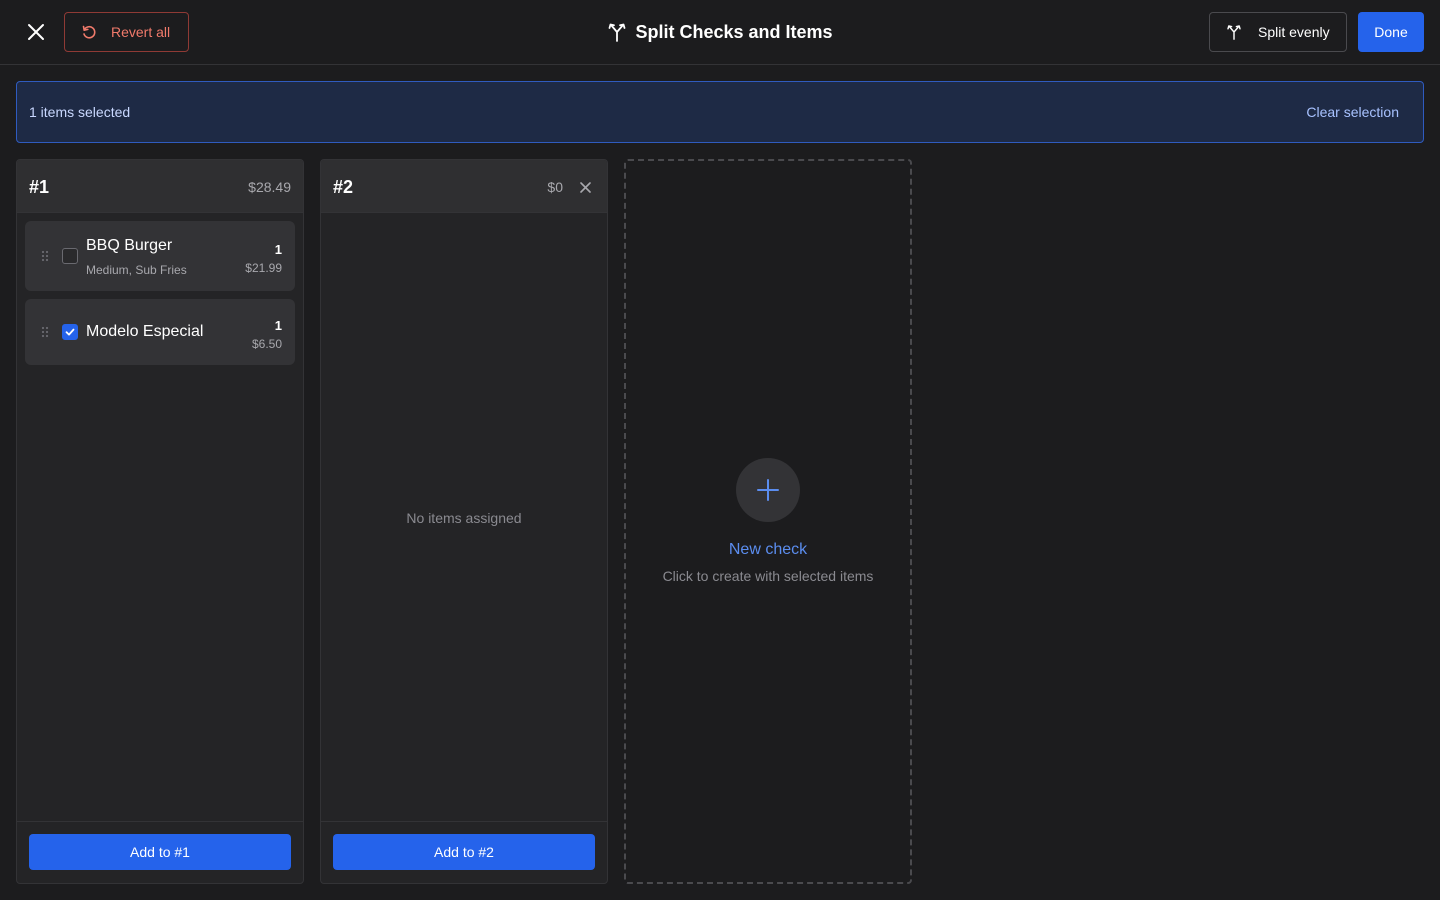 The width and height of the screenshot is (1440, 900). What do you see at coordinates (1391, 32) in the screenshot?
I see `done-button: Done` at bounding box center [1391, 32].